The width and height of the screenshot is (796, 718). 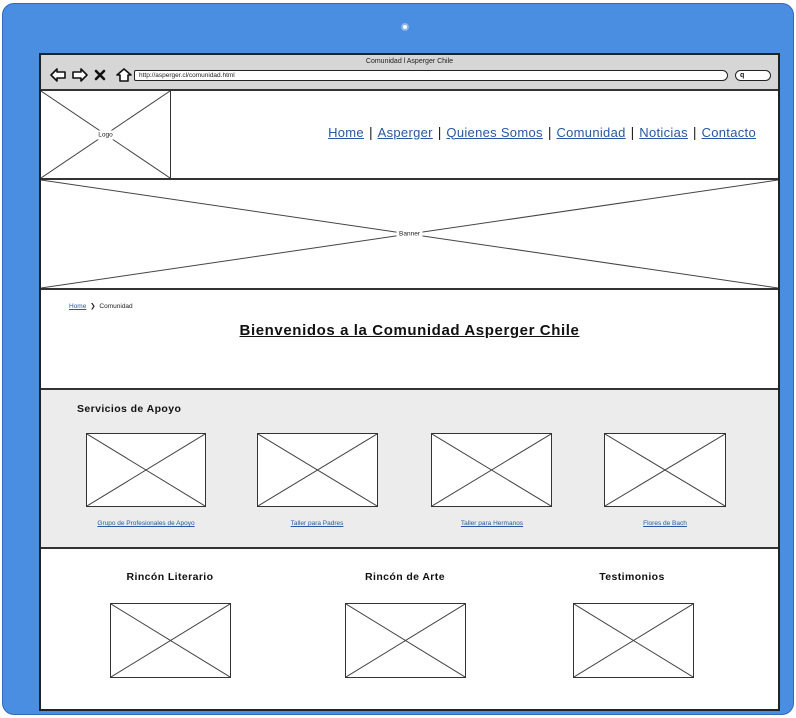 What do you see at coordinates (124, 75) in the screenshot?
I see `home-icon` at bounding box center [124, 75].